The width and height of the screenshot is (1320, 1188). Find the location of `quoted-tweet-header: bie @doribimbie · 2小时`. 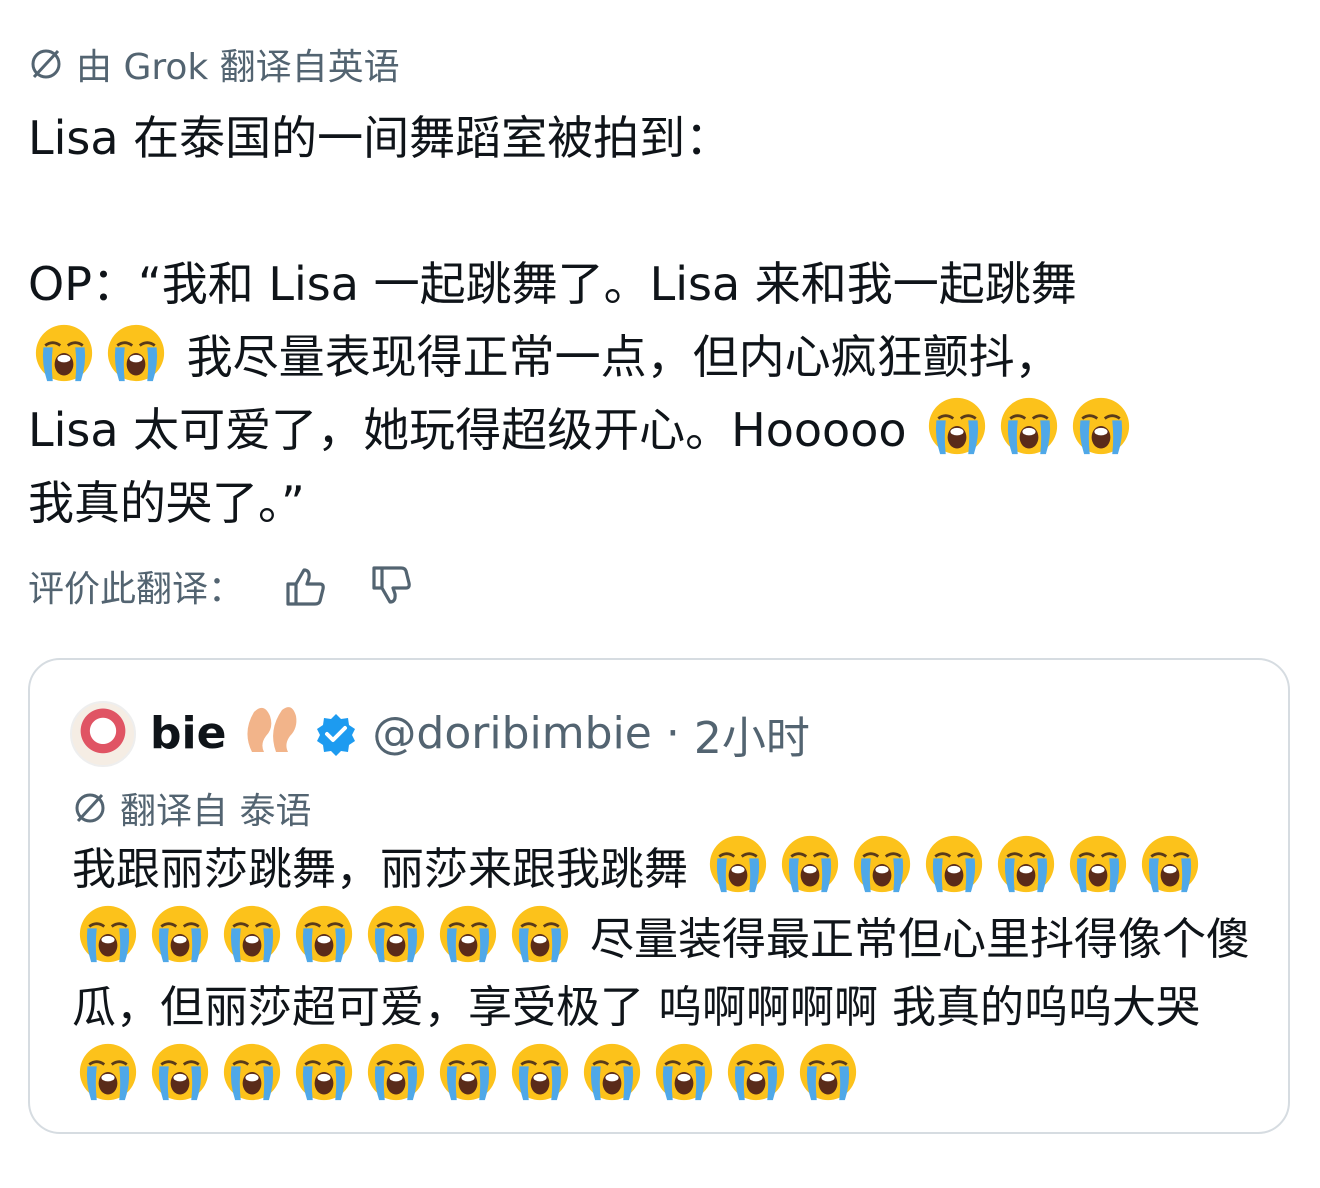

quoted-tweet-header: bie @doribimbie · 2小时 is located at coordinates (440, 733).